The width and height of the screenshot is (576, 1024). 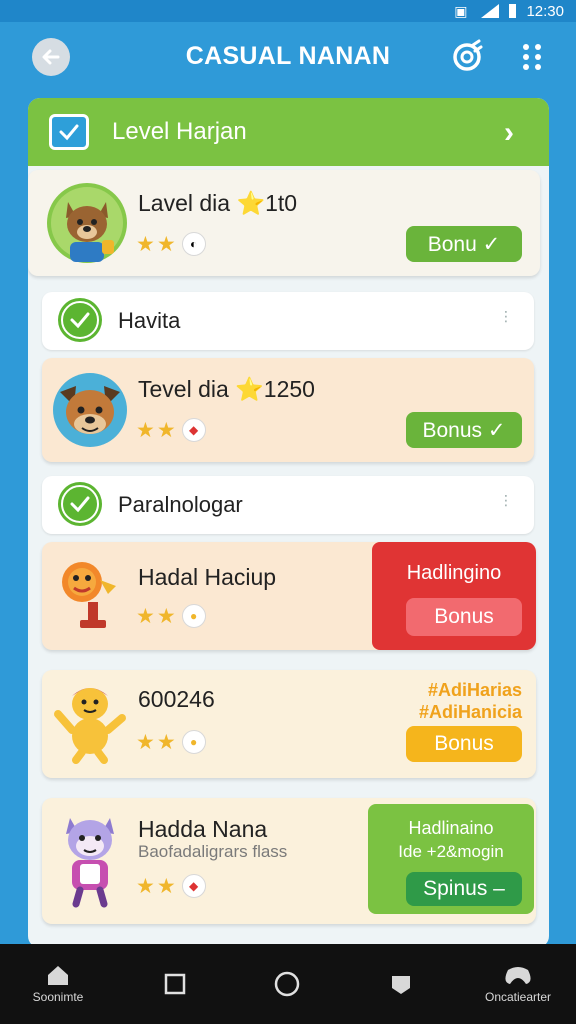 I want to click on chat-icon, so click(x=401, y=985).